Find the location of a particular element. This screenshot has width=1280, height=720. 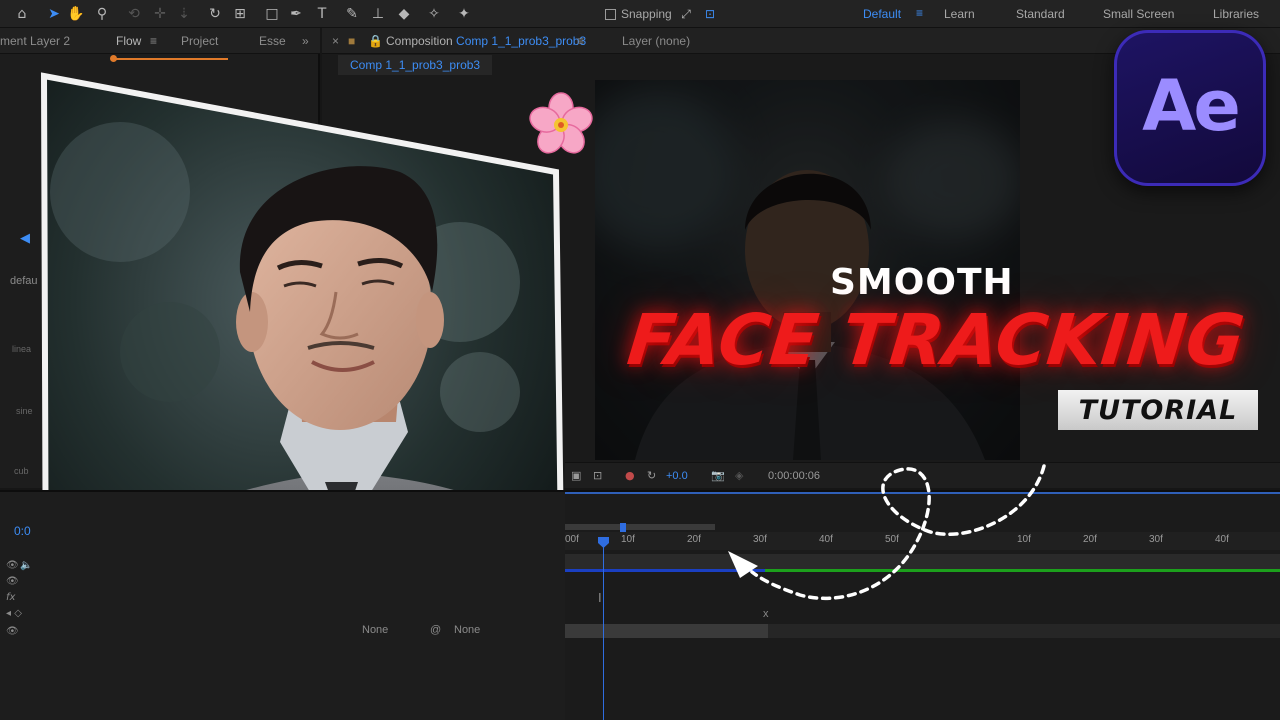

tab-essential: Esse is located at coordinates (272, 41).